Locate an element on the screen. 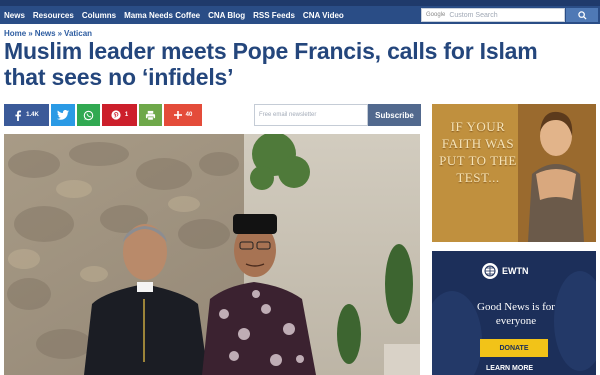  learn-more-link: LEARN MORE is located at coordinates (509, 368).